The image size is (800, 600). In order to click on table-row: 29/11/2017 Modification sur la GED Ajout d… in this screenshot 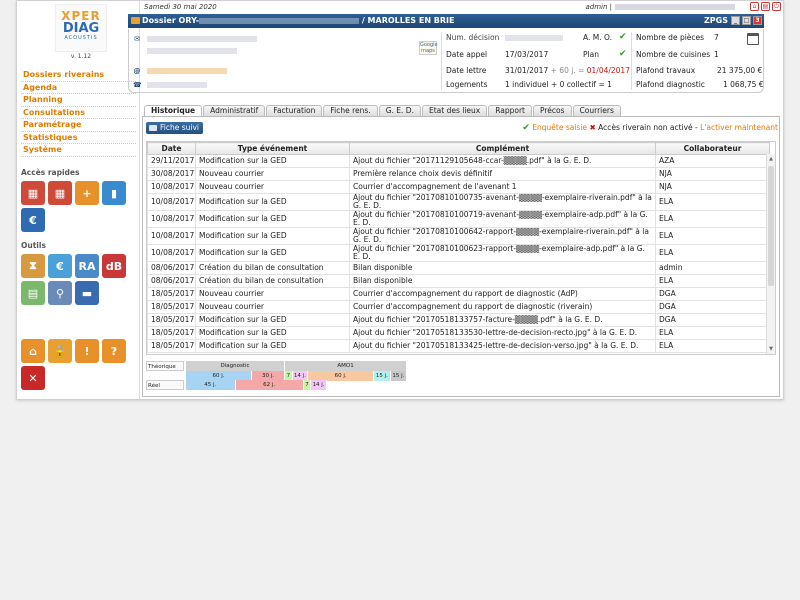, I will do `click(458, 161)`.